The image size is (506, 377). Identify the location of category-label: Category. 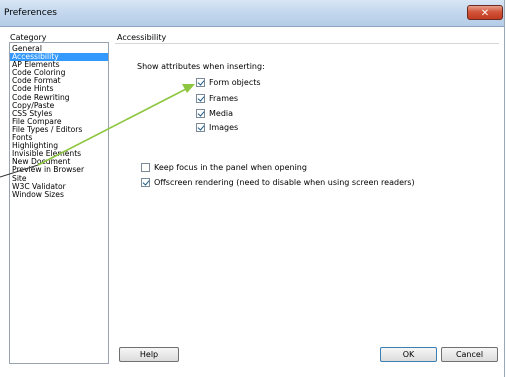
(28, 37).